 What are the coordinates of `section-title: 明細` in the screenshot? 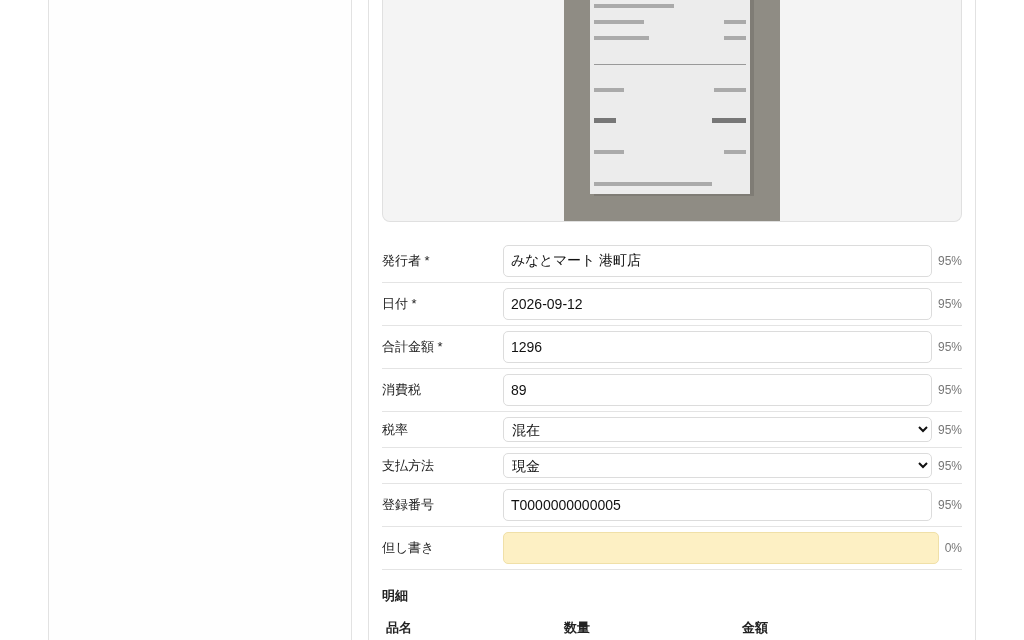 It's located at (395, 596).